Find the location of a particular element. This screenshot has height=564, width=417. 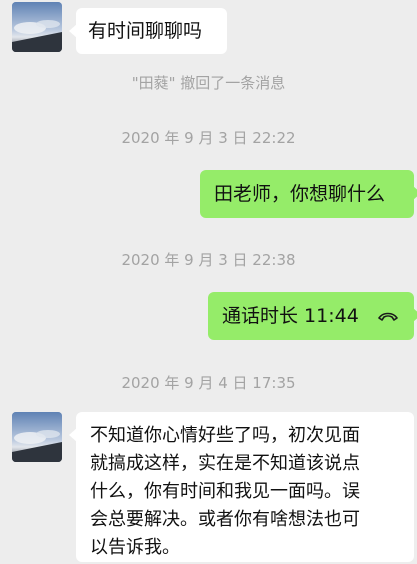

timestamp: 2020 年 9 月 4 日 17:35 is located at coordinates (208, 383).